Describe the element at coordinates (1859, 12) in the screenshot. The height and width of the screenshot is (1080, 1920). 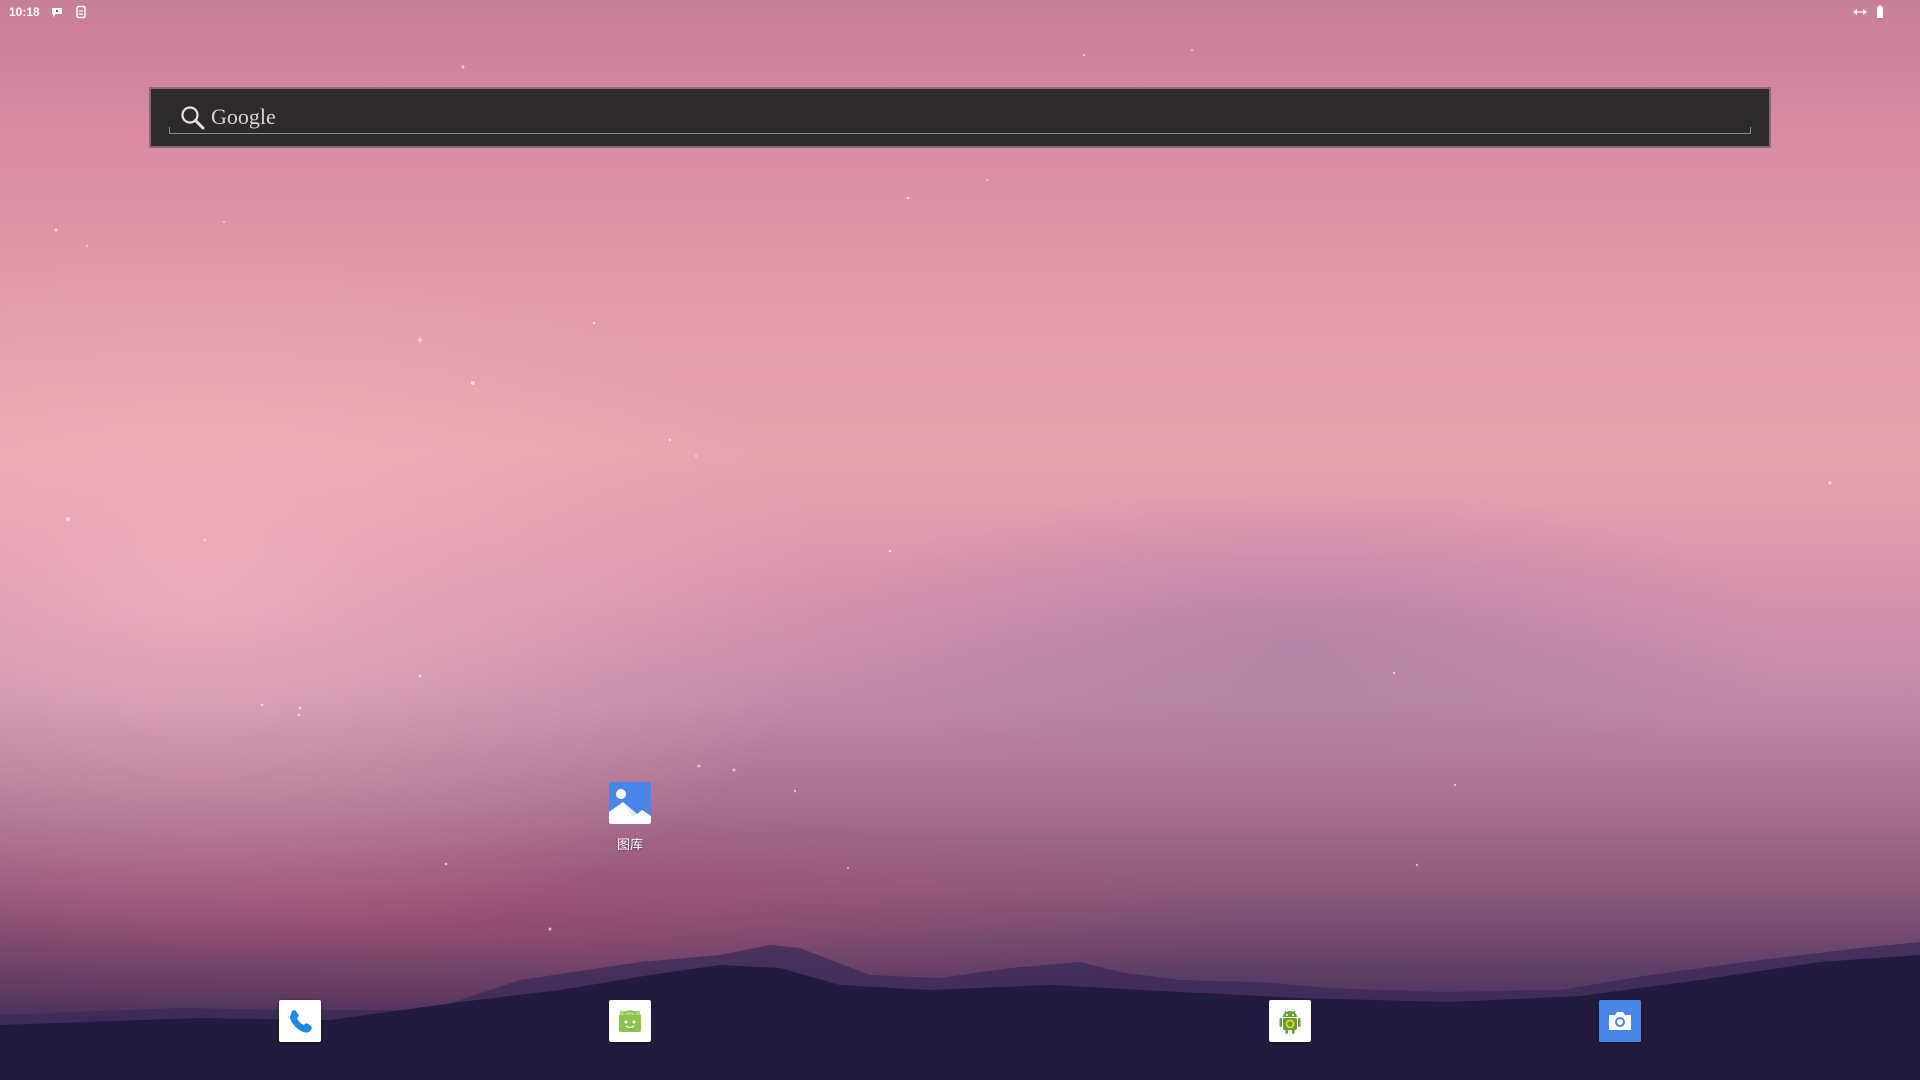
I see `data-transfer-icon` at that location.